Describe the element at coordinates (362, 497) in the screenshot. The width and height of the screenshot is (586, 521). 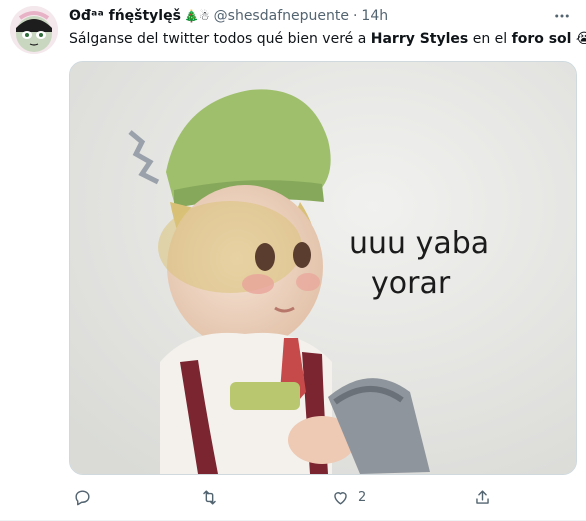
I see `like-count: 2` at that location.